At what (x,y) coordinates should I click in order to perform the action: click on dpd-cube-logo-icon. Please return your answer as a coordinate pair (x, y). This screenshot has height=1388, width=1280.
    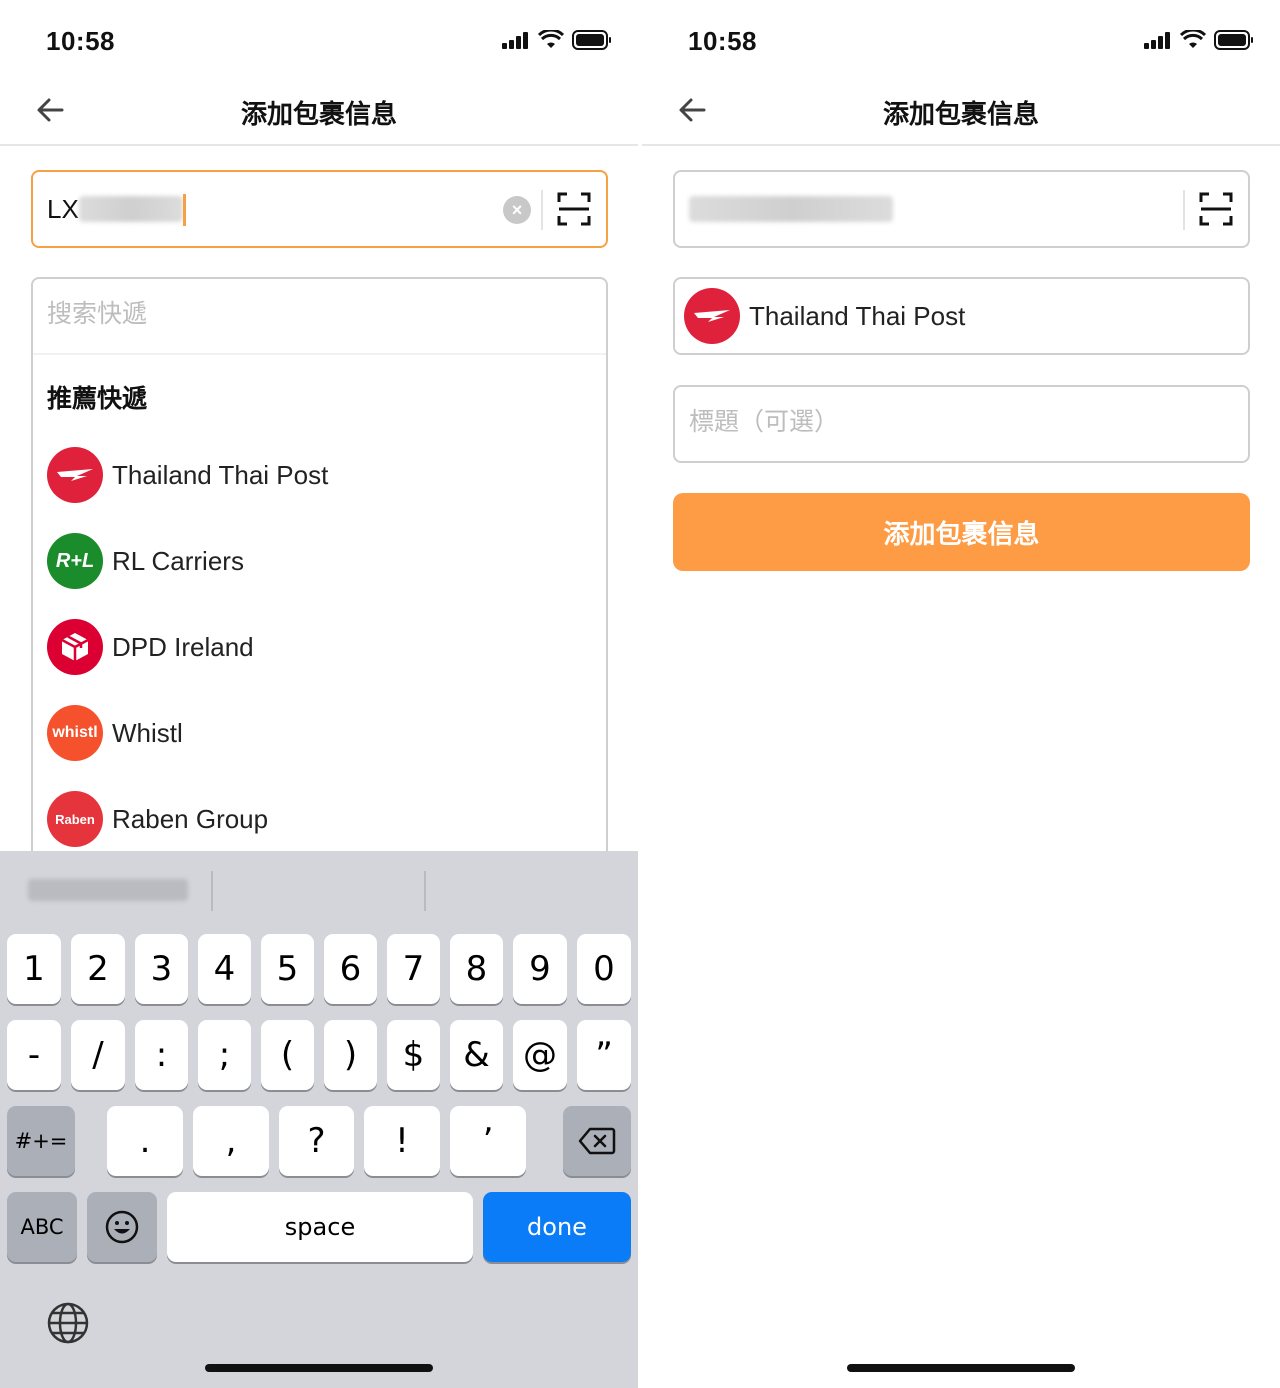
    Looking at the image, I should click on (75, 647).